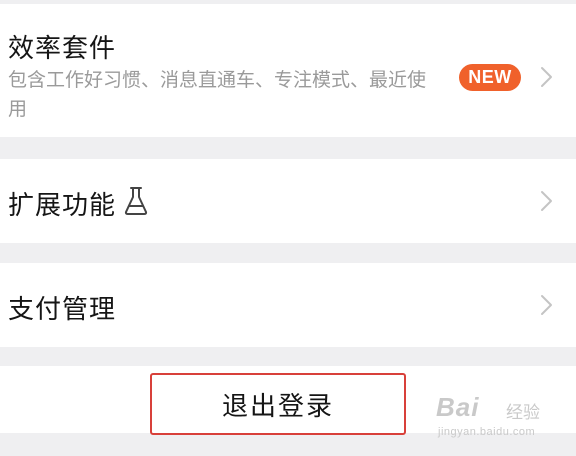 This screenshot has height=456, width=576. What do you see at coordinates (62, 206) in the screenshot?
I see `extensions-title: 扩展功能` at bounding box center [62, 206].